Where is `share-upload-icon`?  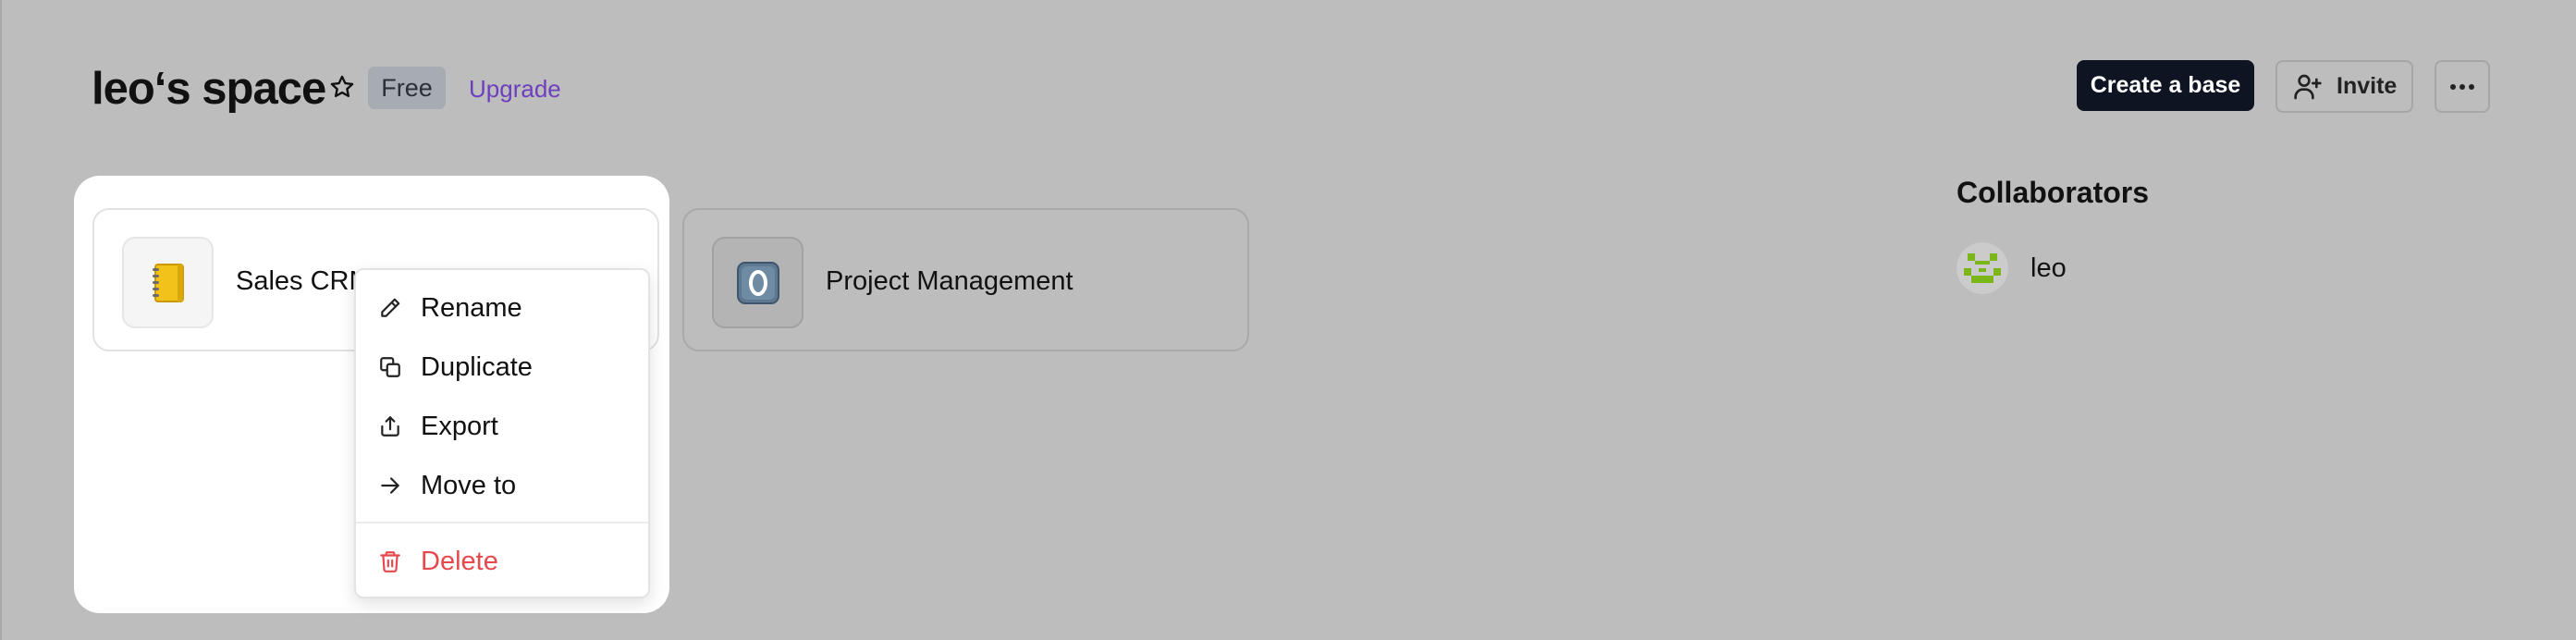 share-upload-icon is located at coordinates (390, 427).